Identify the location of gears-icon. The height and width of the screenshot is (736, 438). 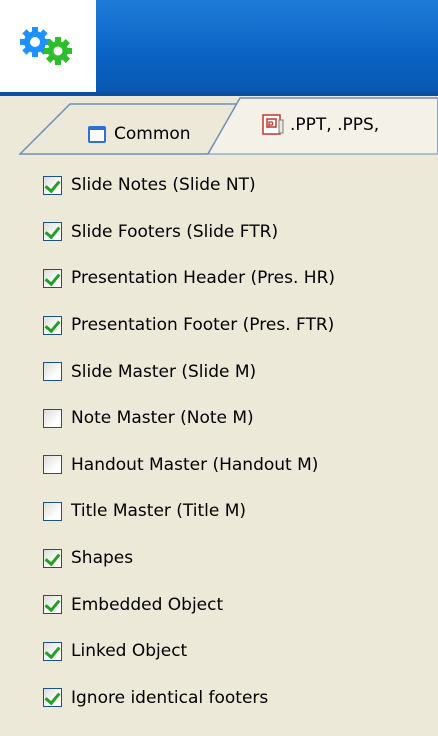
(46, 46).